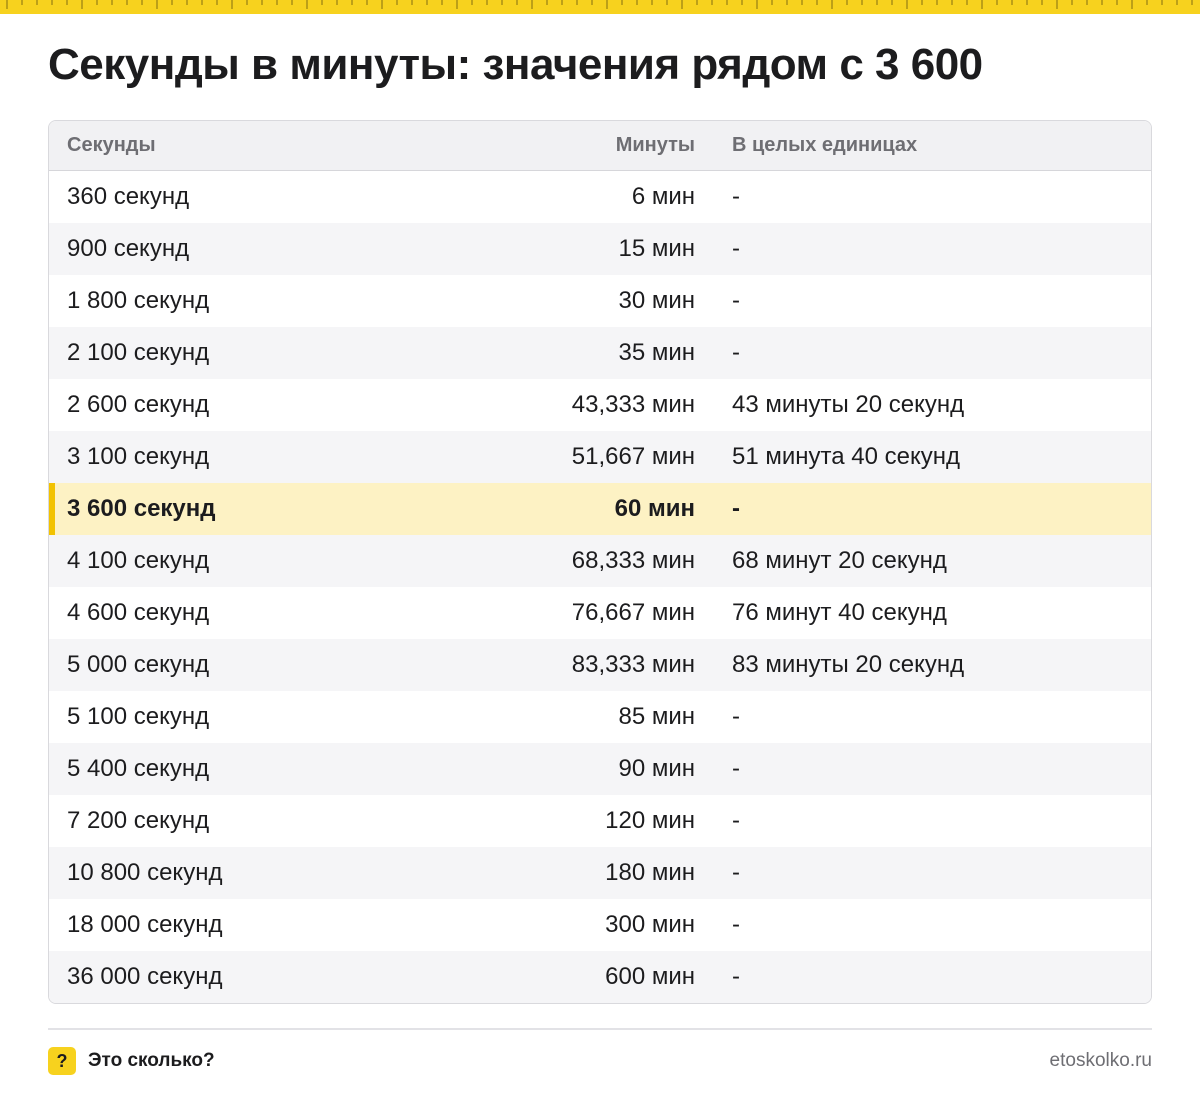 This screenshot has width=1200, height=1093. Describe the element at coordinates (600, 509) in the screenshot. I see `table-row-highlighted: 3 600 секунд 60 мин -` at that location.